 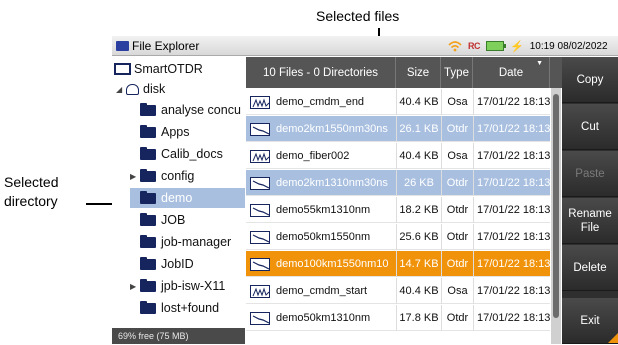 I want to click on scrollbar, so click(x=556, y=216).